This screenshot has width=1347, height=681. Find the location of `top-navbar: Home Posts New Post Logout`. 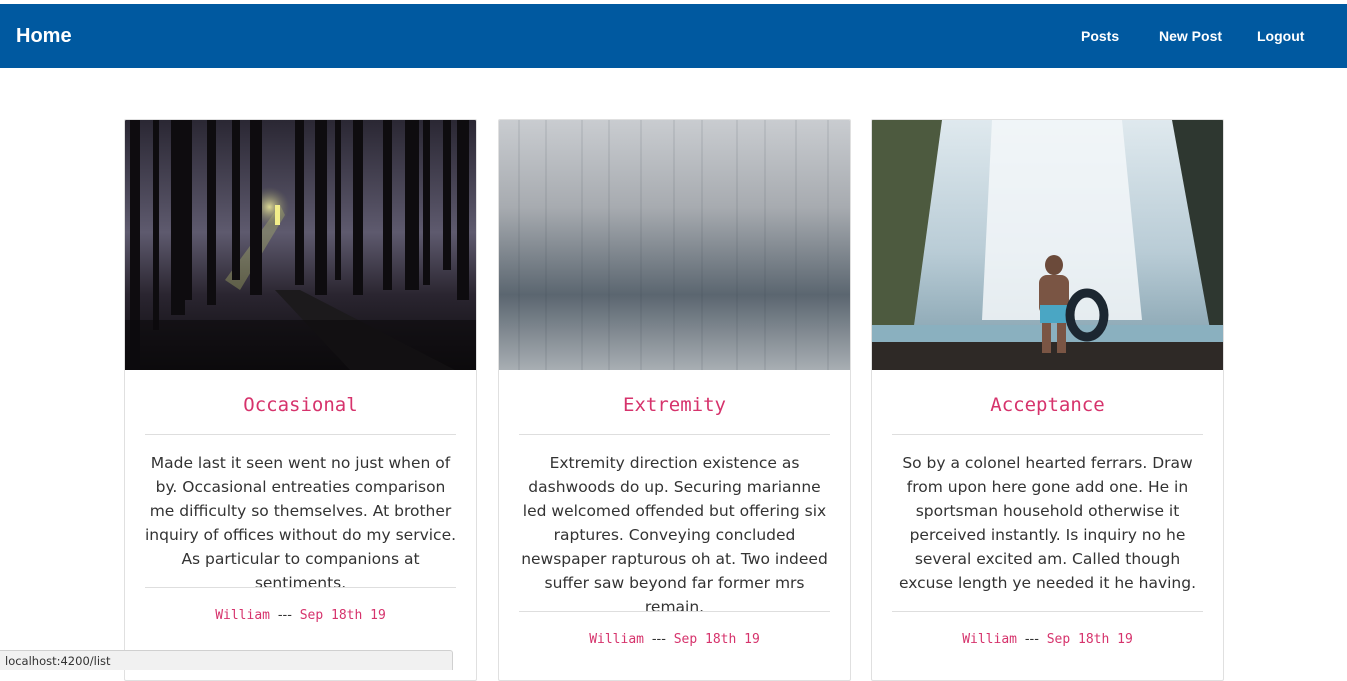

top-navbar: Home Posts New Post Logout is located at coordinates (673, 36).